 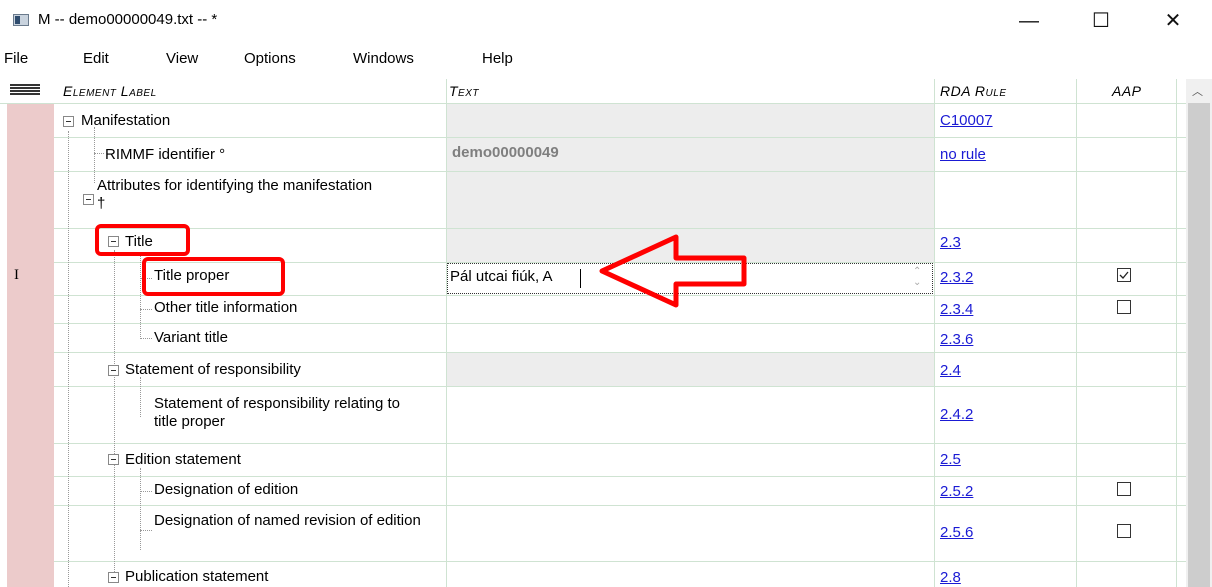 I want to click on label-rimmf-identifier: RIMMF identifier °, so click(x=165, y=155).